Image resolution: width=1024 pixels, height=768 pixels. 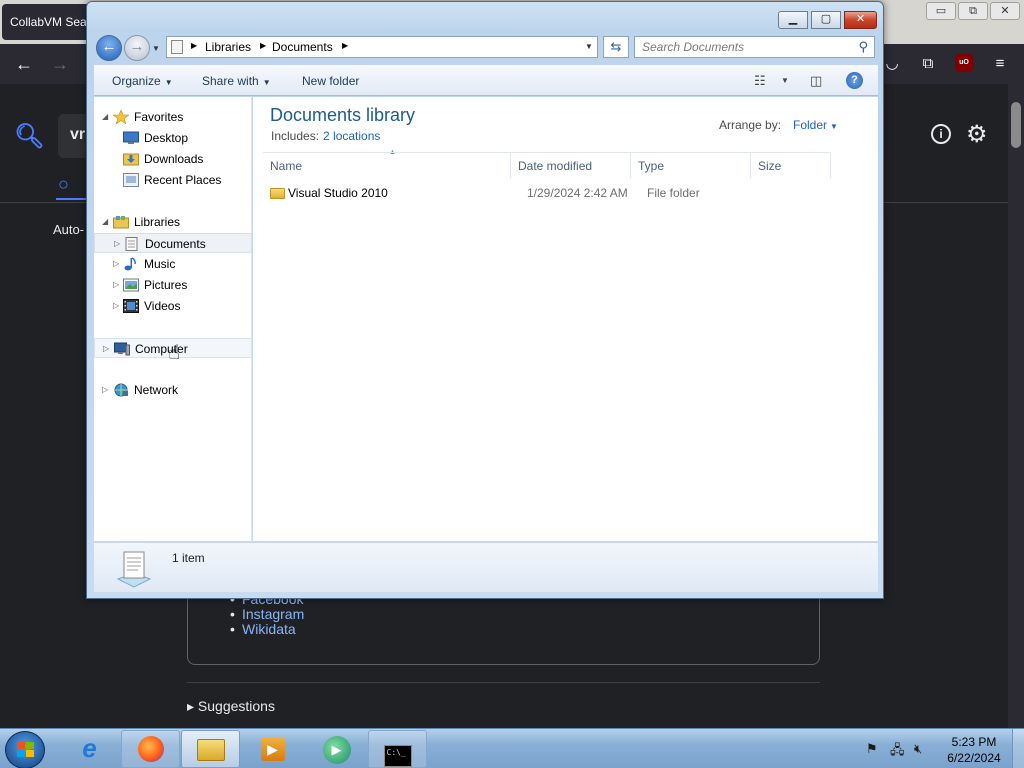 What do you see at coordinates (302, 47) in the screenshot?
I see `breadcrumb-documents: Documents` at bounding box center [302, 47].